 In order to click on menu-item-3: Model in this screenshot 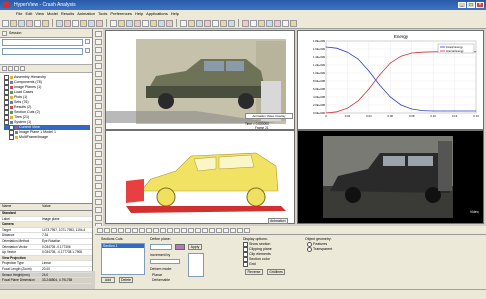, I will do `click(52, 14)`.